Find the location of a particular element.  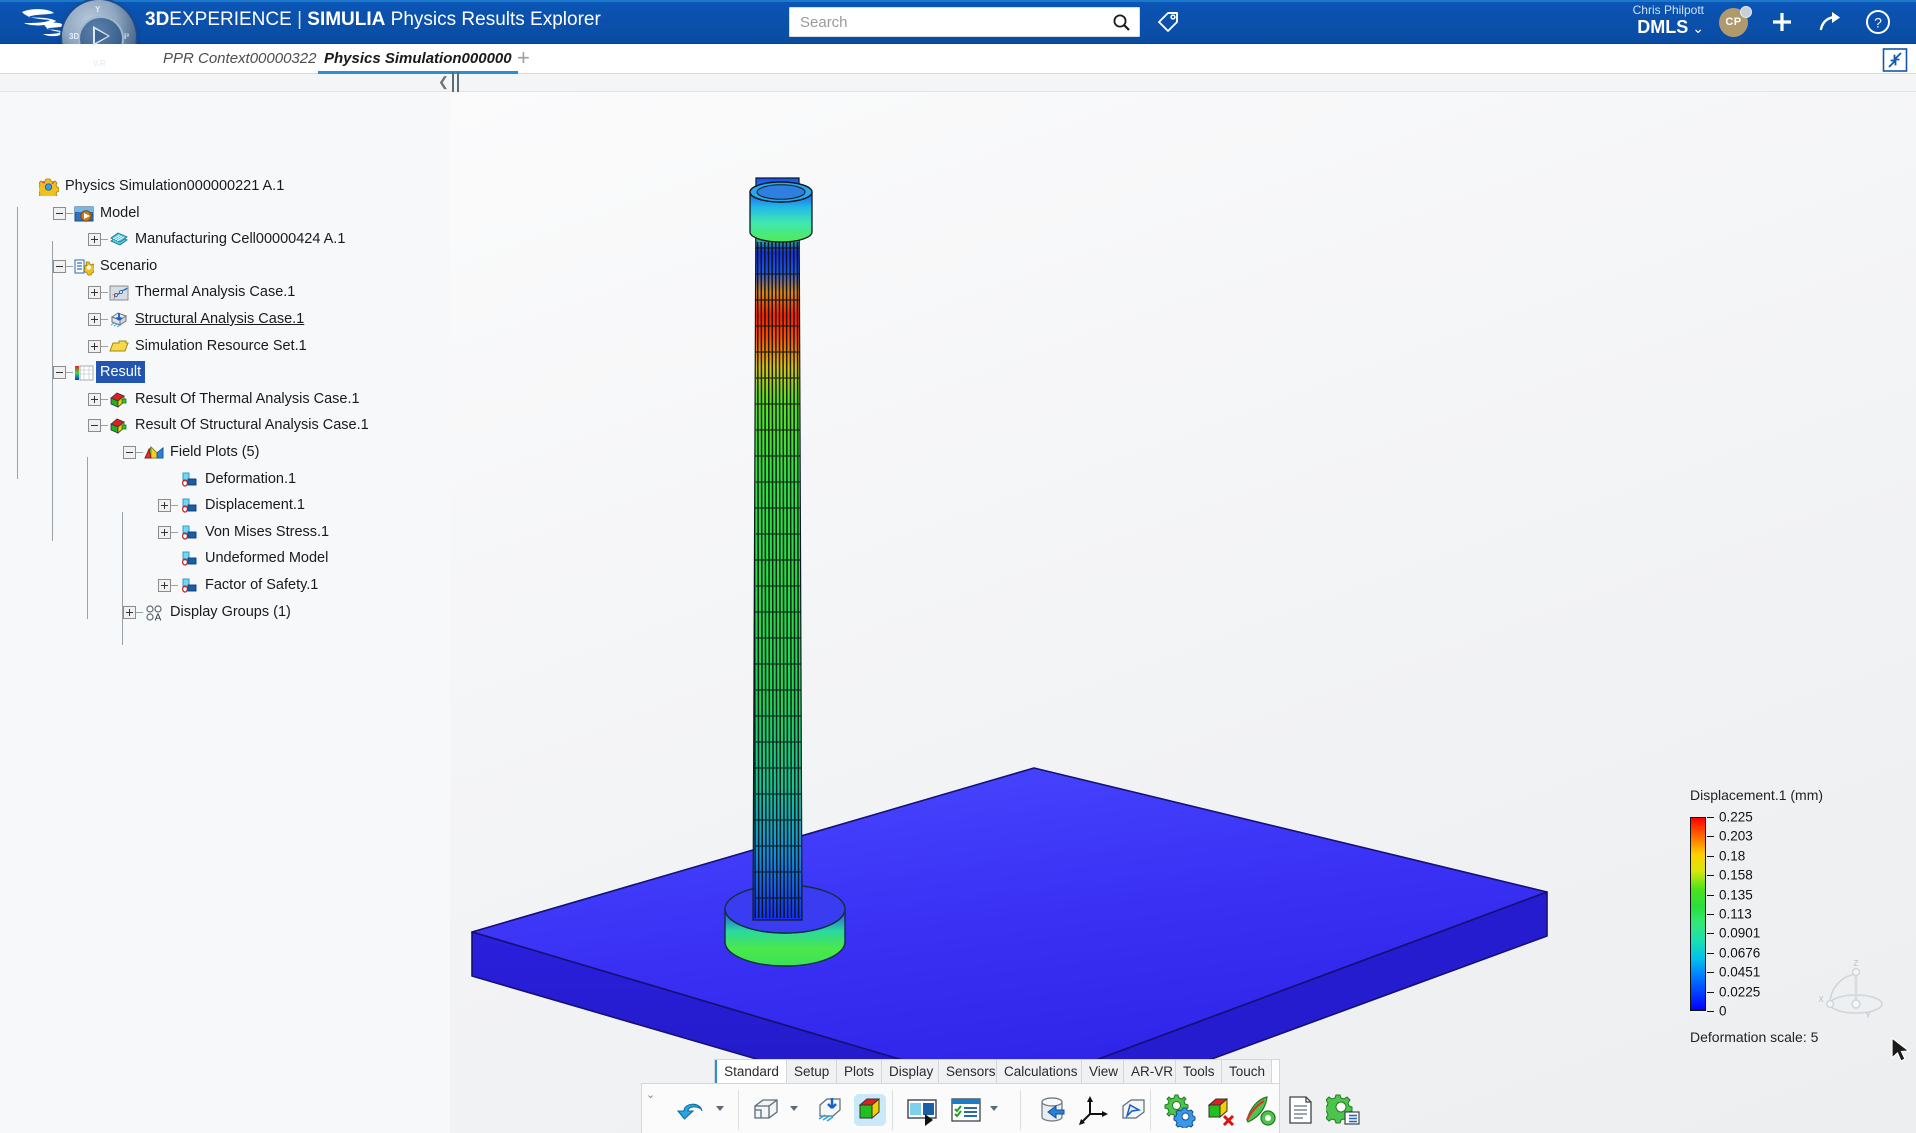

toolbar-expand-chevron-icon: ⌄ is located at coordinates (650, 1094).